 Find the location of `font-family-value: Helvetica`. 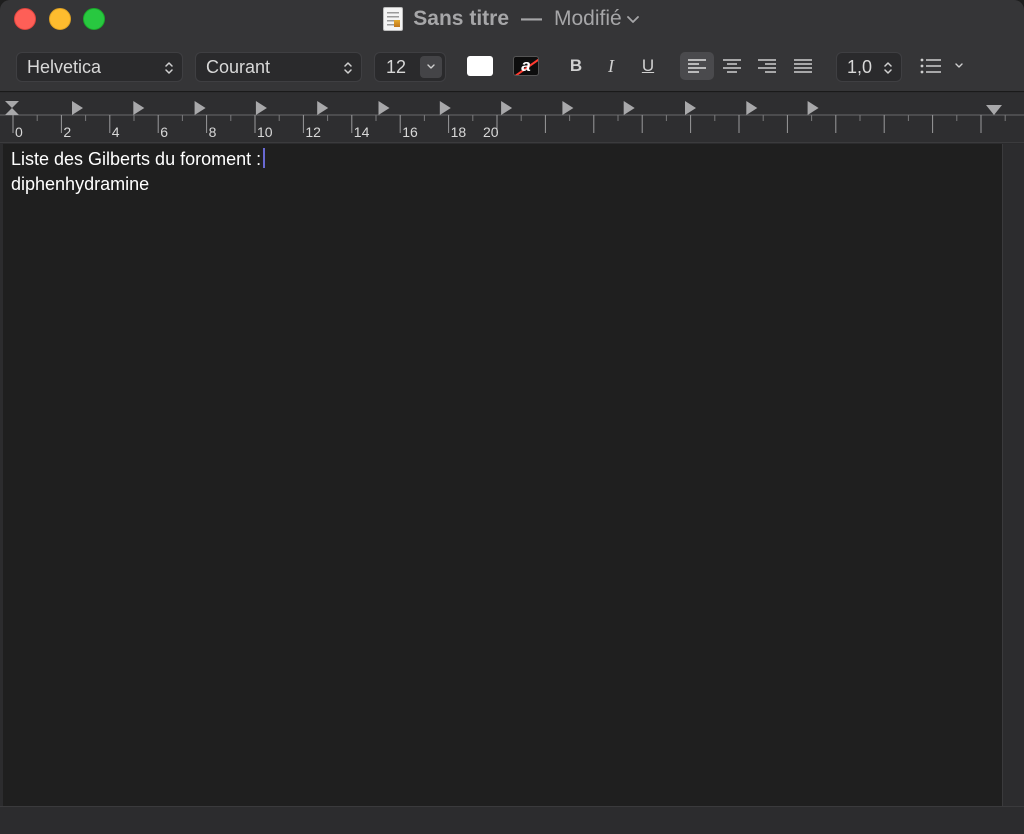

font-family-value: Helvetica is located at coordinates (64, 66).